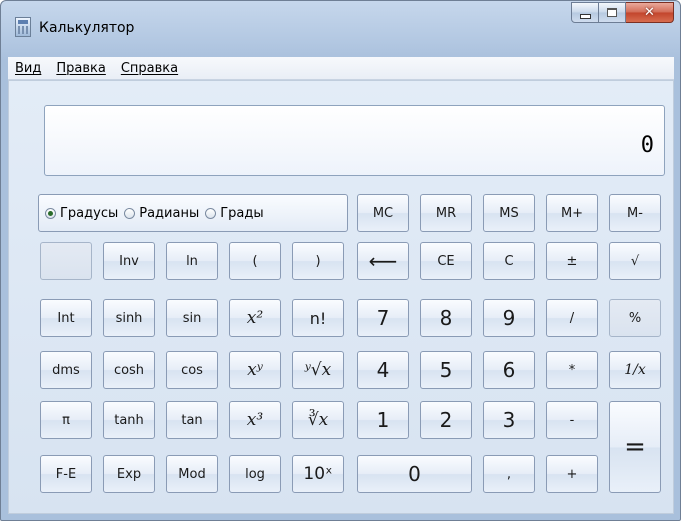  I want to click on cube-button: x³, so click(255, 420).